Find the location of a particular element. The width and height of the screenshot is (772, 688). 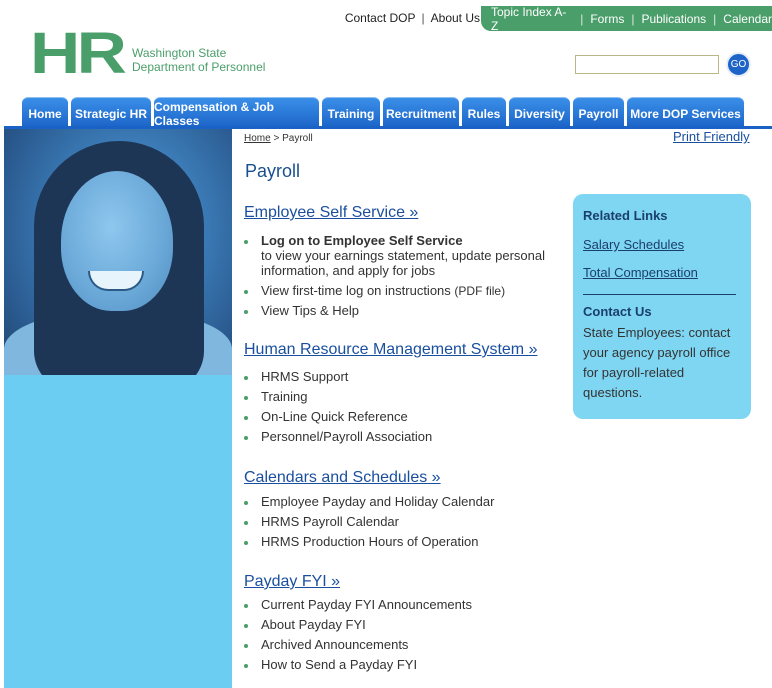

breadcrumb: Home > Payroll is located at coordinates (278, 138).